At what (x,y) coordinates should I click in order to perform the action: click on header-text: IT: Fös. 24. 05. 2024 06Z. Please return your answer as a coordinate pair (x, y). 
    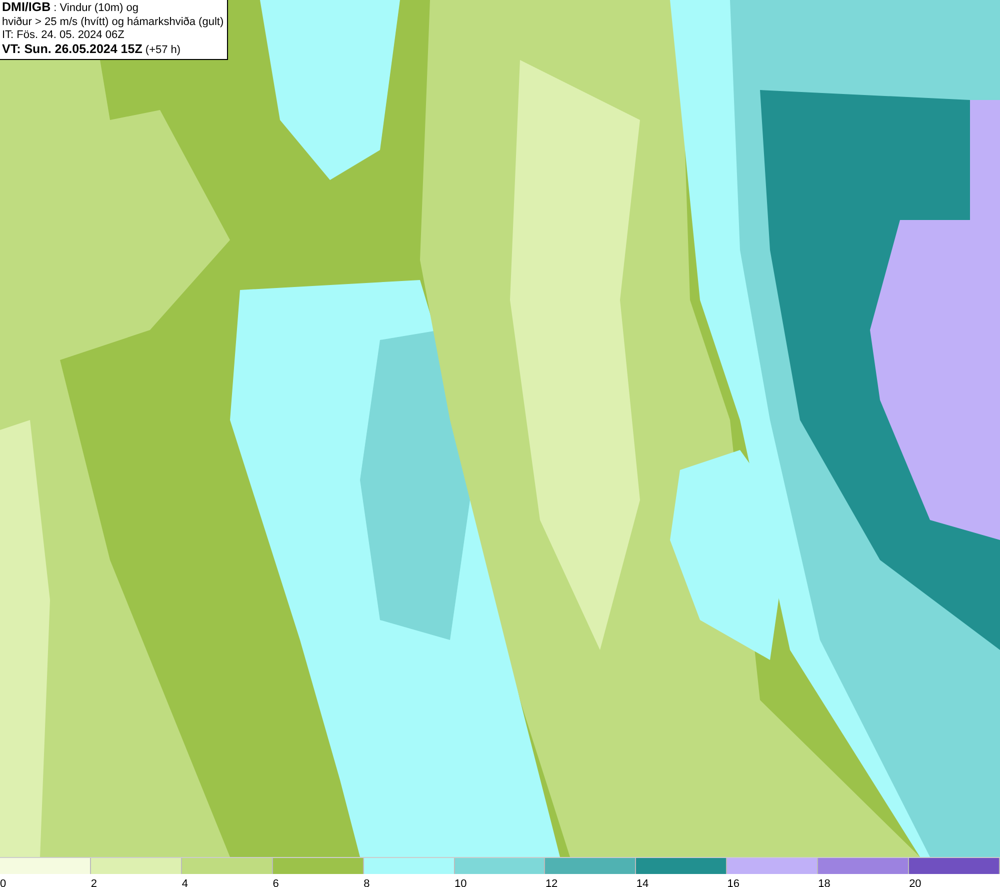
    Looking at the image, I should click on (64, 35).